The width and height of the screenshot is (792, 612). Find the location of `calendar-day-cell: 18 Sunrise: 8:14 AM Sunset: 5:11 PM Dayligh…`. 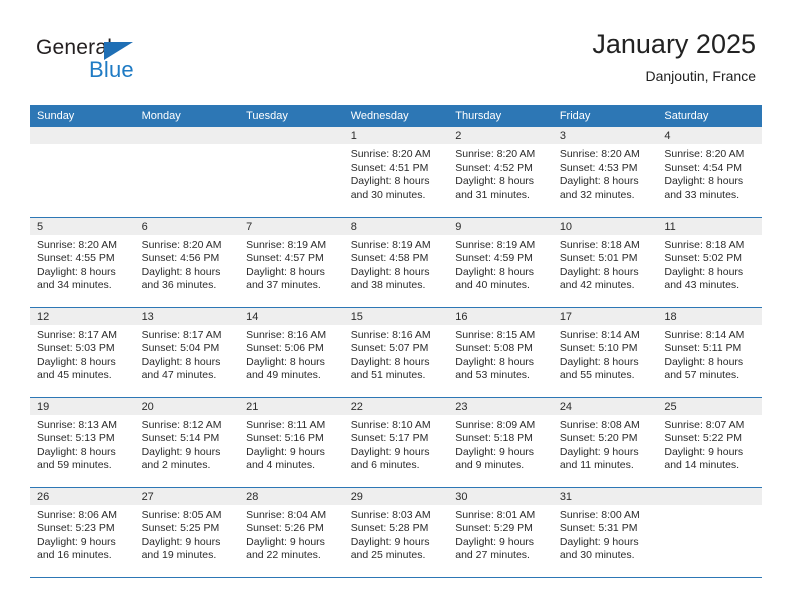

calendar-day-cell: 18 Sunrise: 8:14 AM Sunset: 5:11 PM Dayligh… is located at coordinates (709, 352).